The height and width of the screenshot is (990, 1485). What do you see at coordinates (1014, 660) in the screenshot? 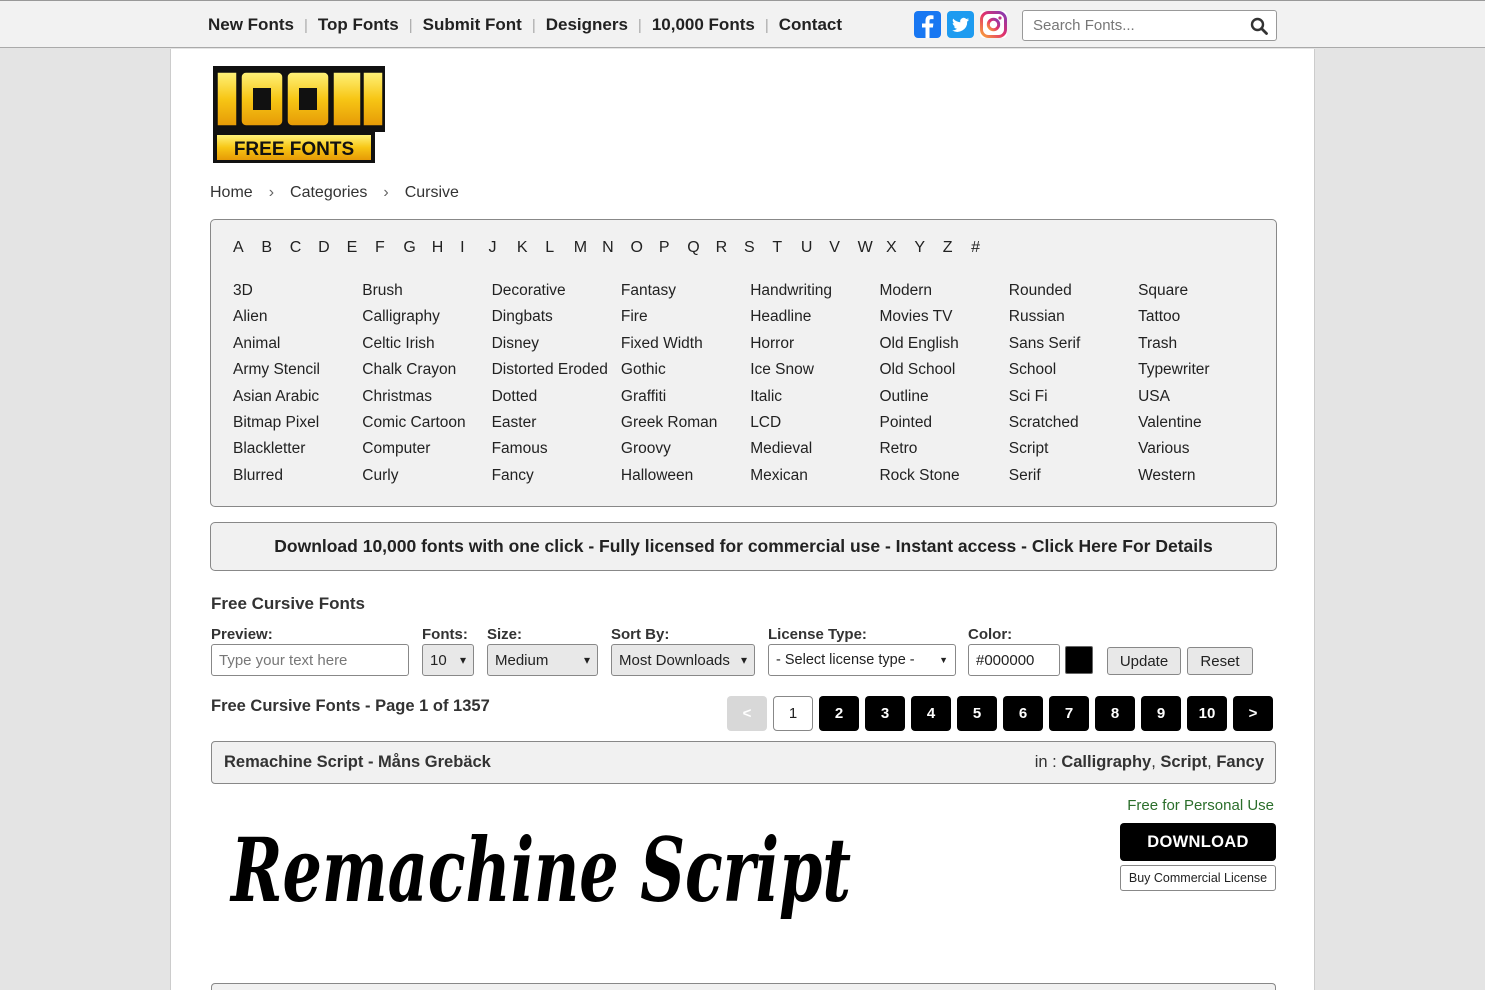
I see `color-input` at bounding box center [1014, 660].